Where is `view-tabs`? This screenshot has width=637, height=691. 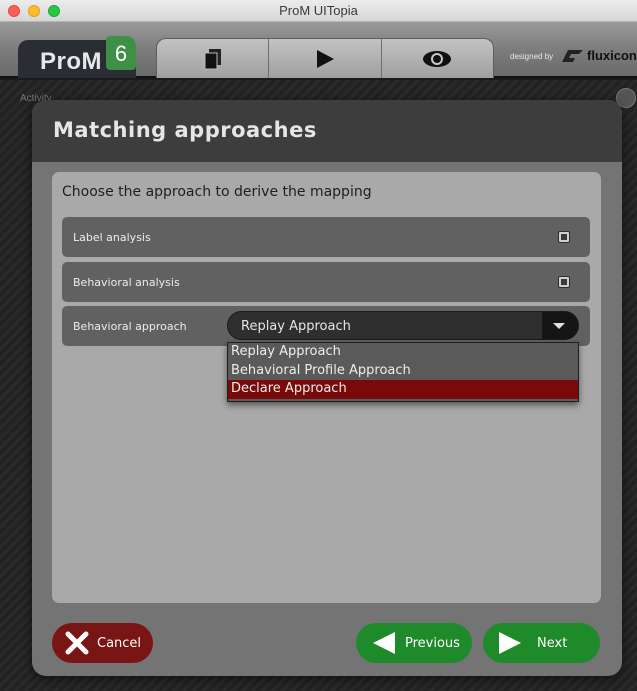
view-tabs is located at coordinates (325, 58).